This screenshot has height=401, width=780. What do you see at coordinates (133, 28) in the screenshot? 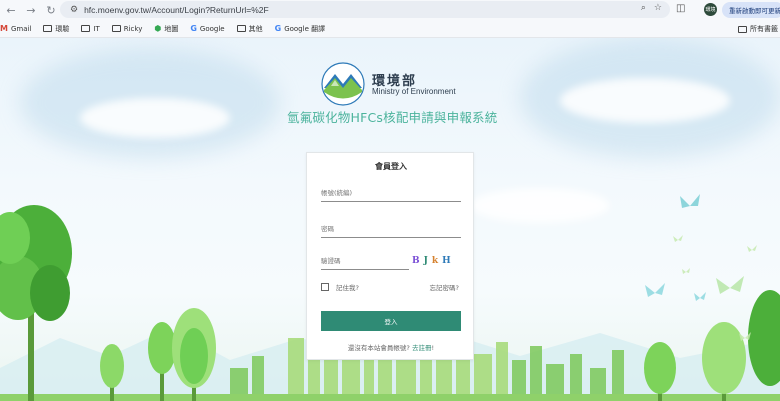
I see `bookmark-label: Ricky` at bounding box center [133, 28].